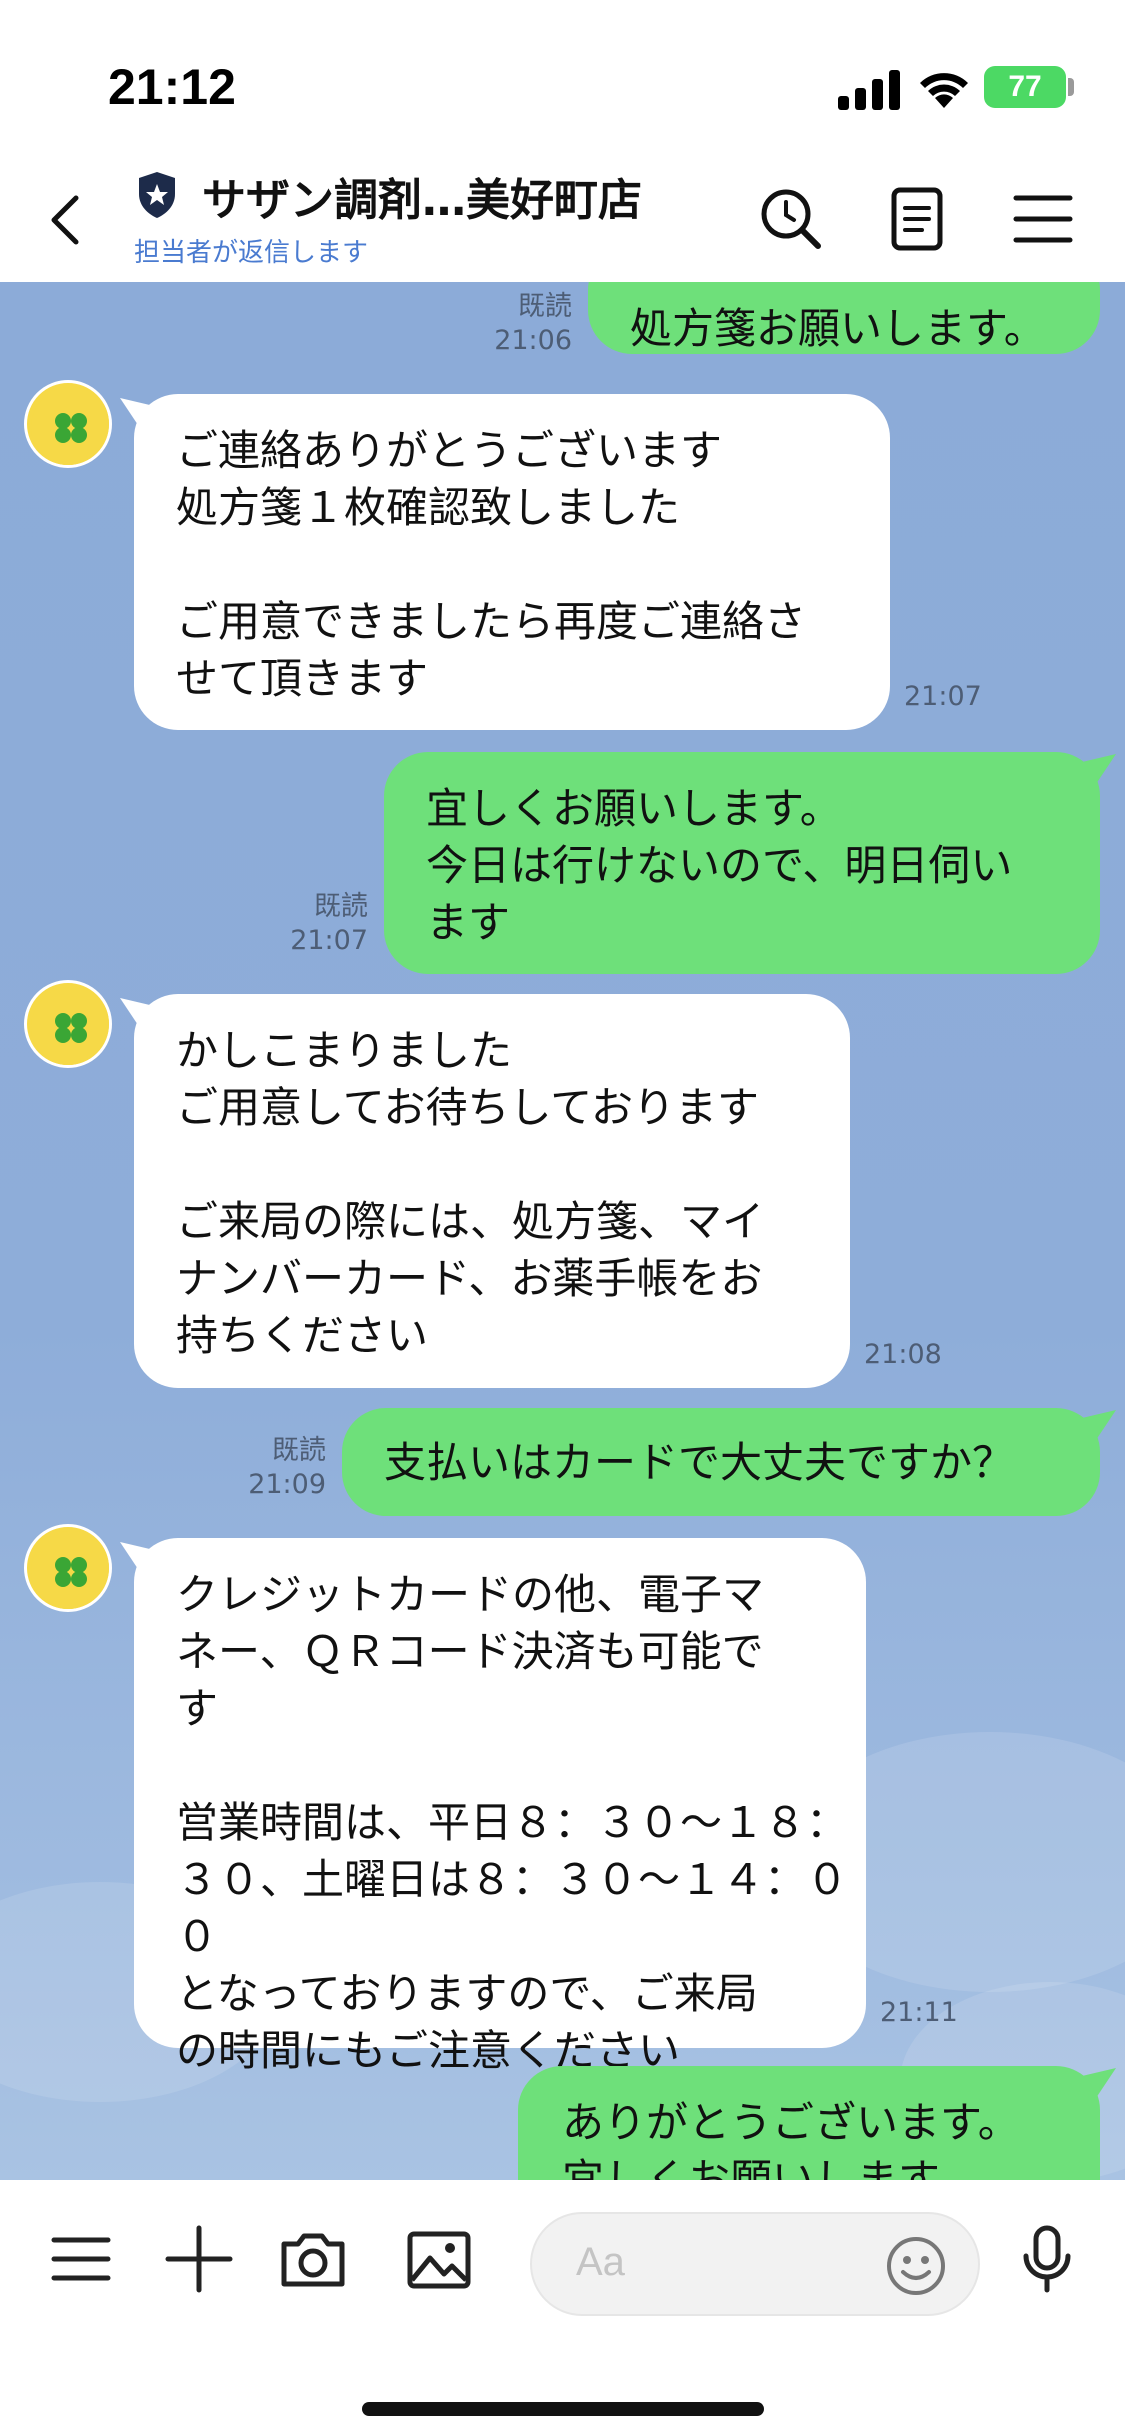 This screenshot has width=1125, height=2436. Describe the element at coordinates (66, 220) in the screenshot. I see `chevron-left-icon` at that location.